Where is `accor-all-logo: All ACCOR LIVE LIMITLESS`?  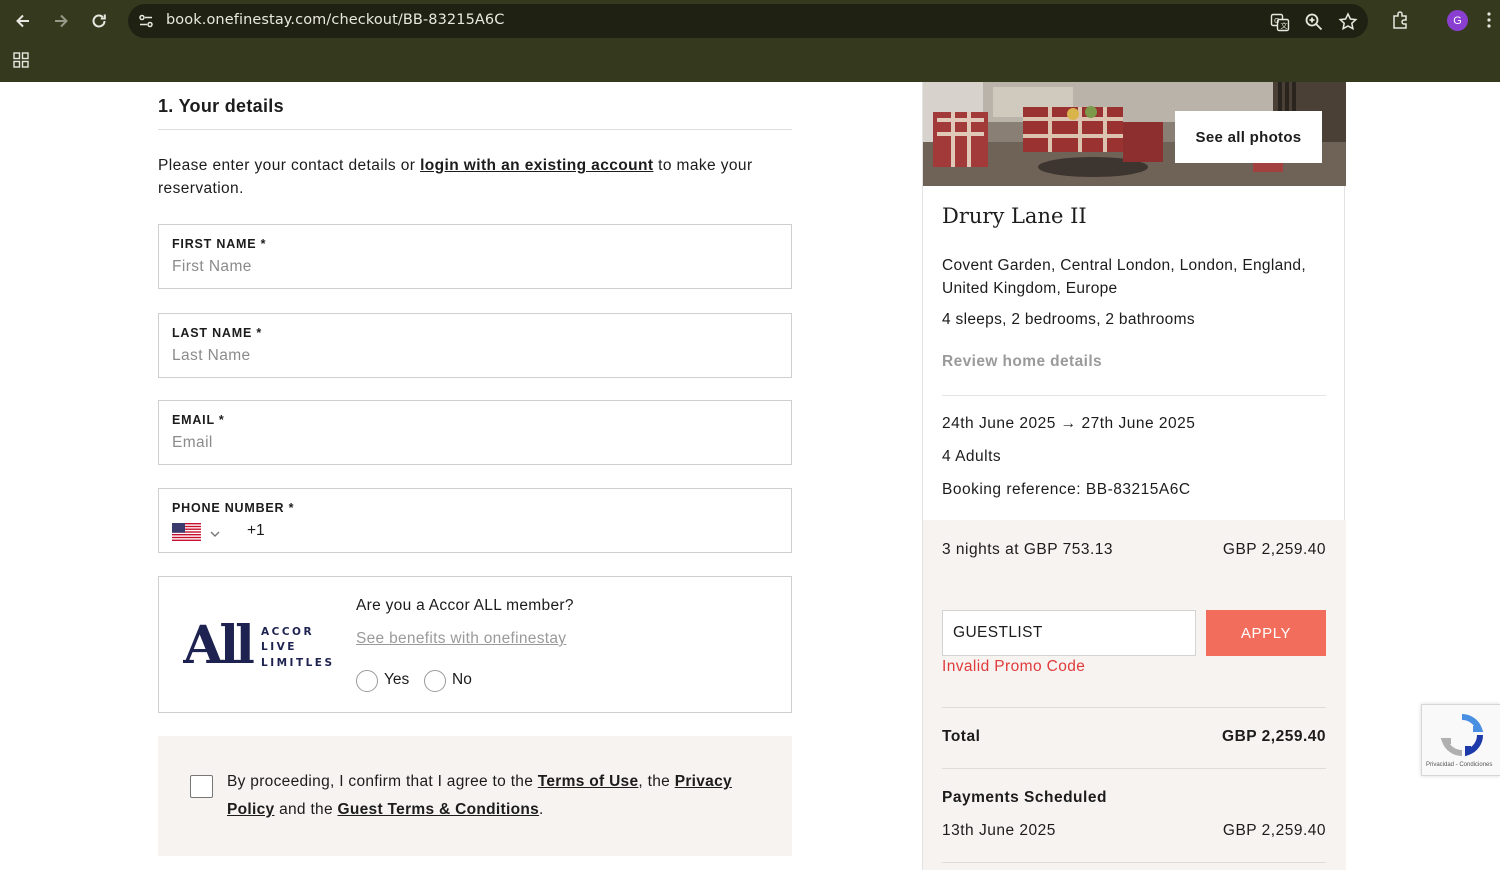 accor-all-logo: All ACCOR LIVE LIMITLESS is located at coordinates (262, 645).